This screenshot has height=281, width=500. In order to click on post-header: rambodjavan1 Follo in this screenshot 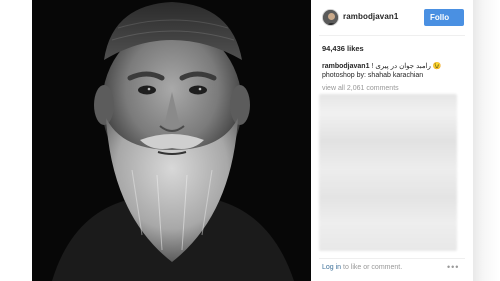, I will do `click(392, 17)`.